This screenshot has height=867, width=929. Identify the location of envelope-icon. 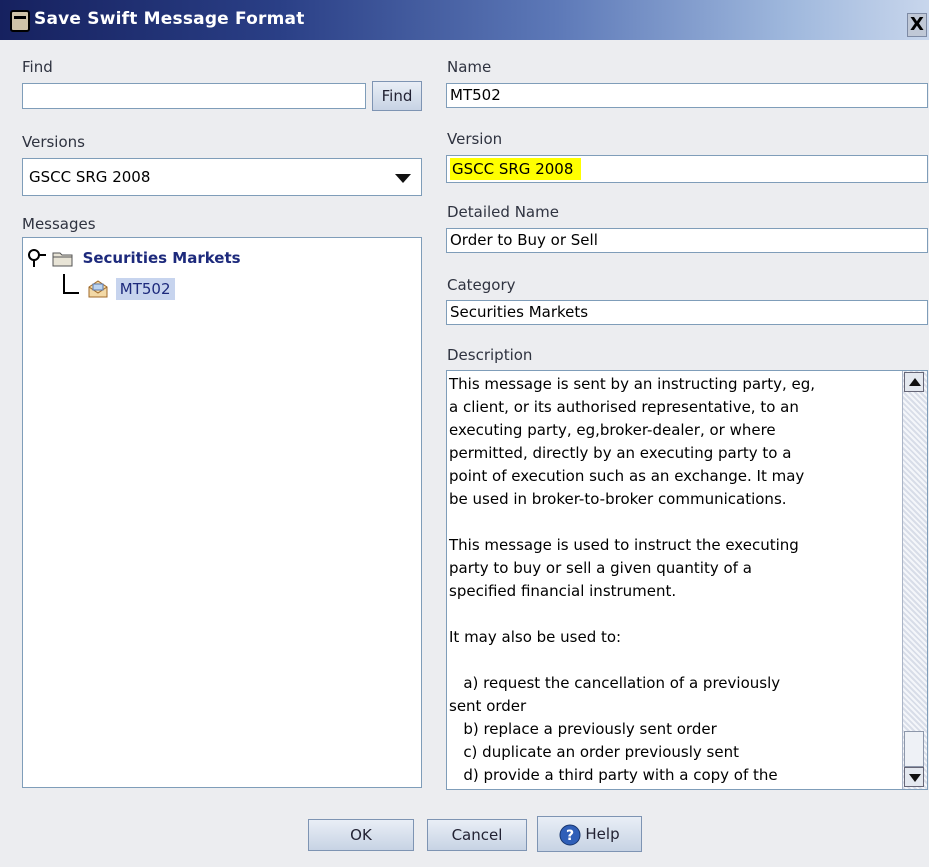
(98, 289).